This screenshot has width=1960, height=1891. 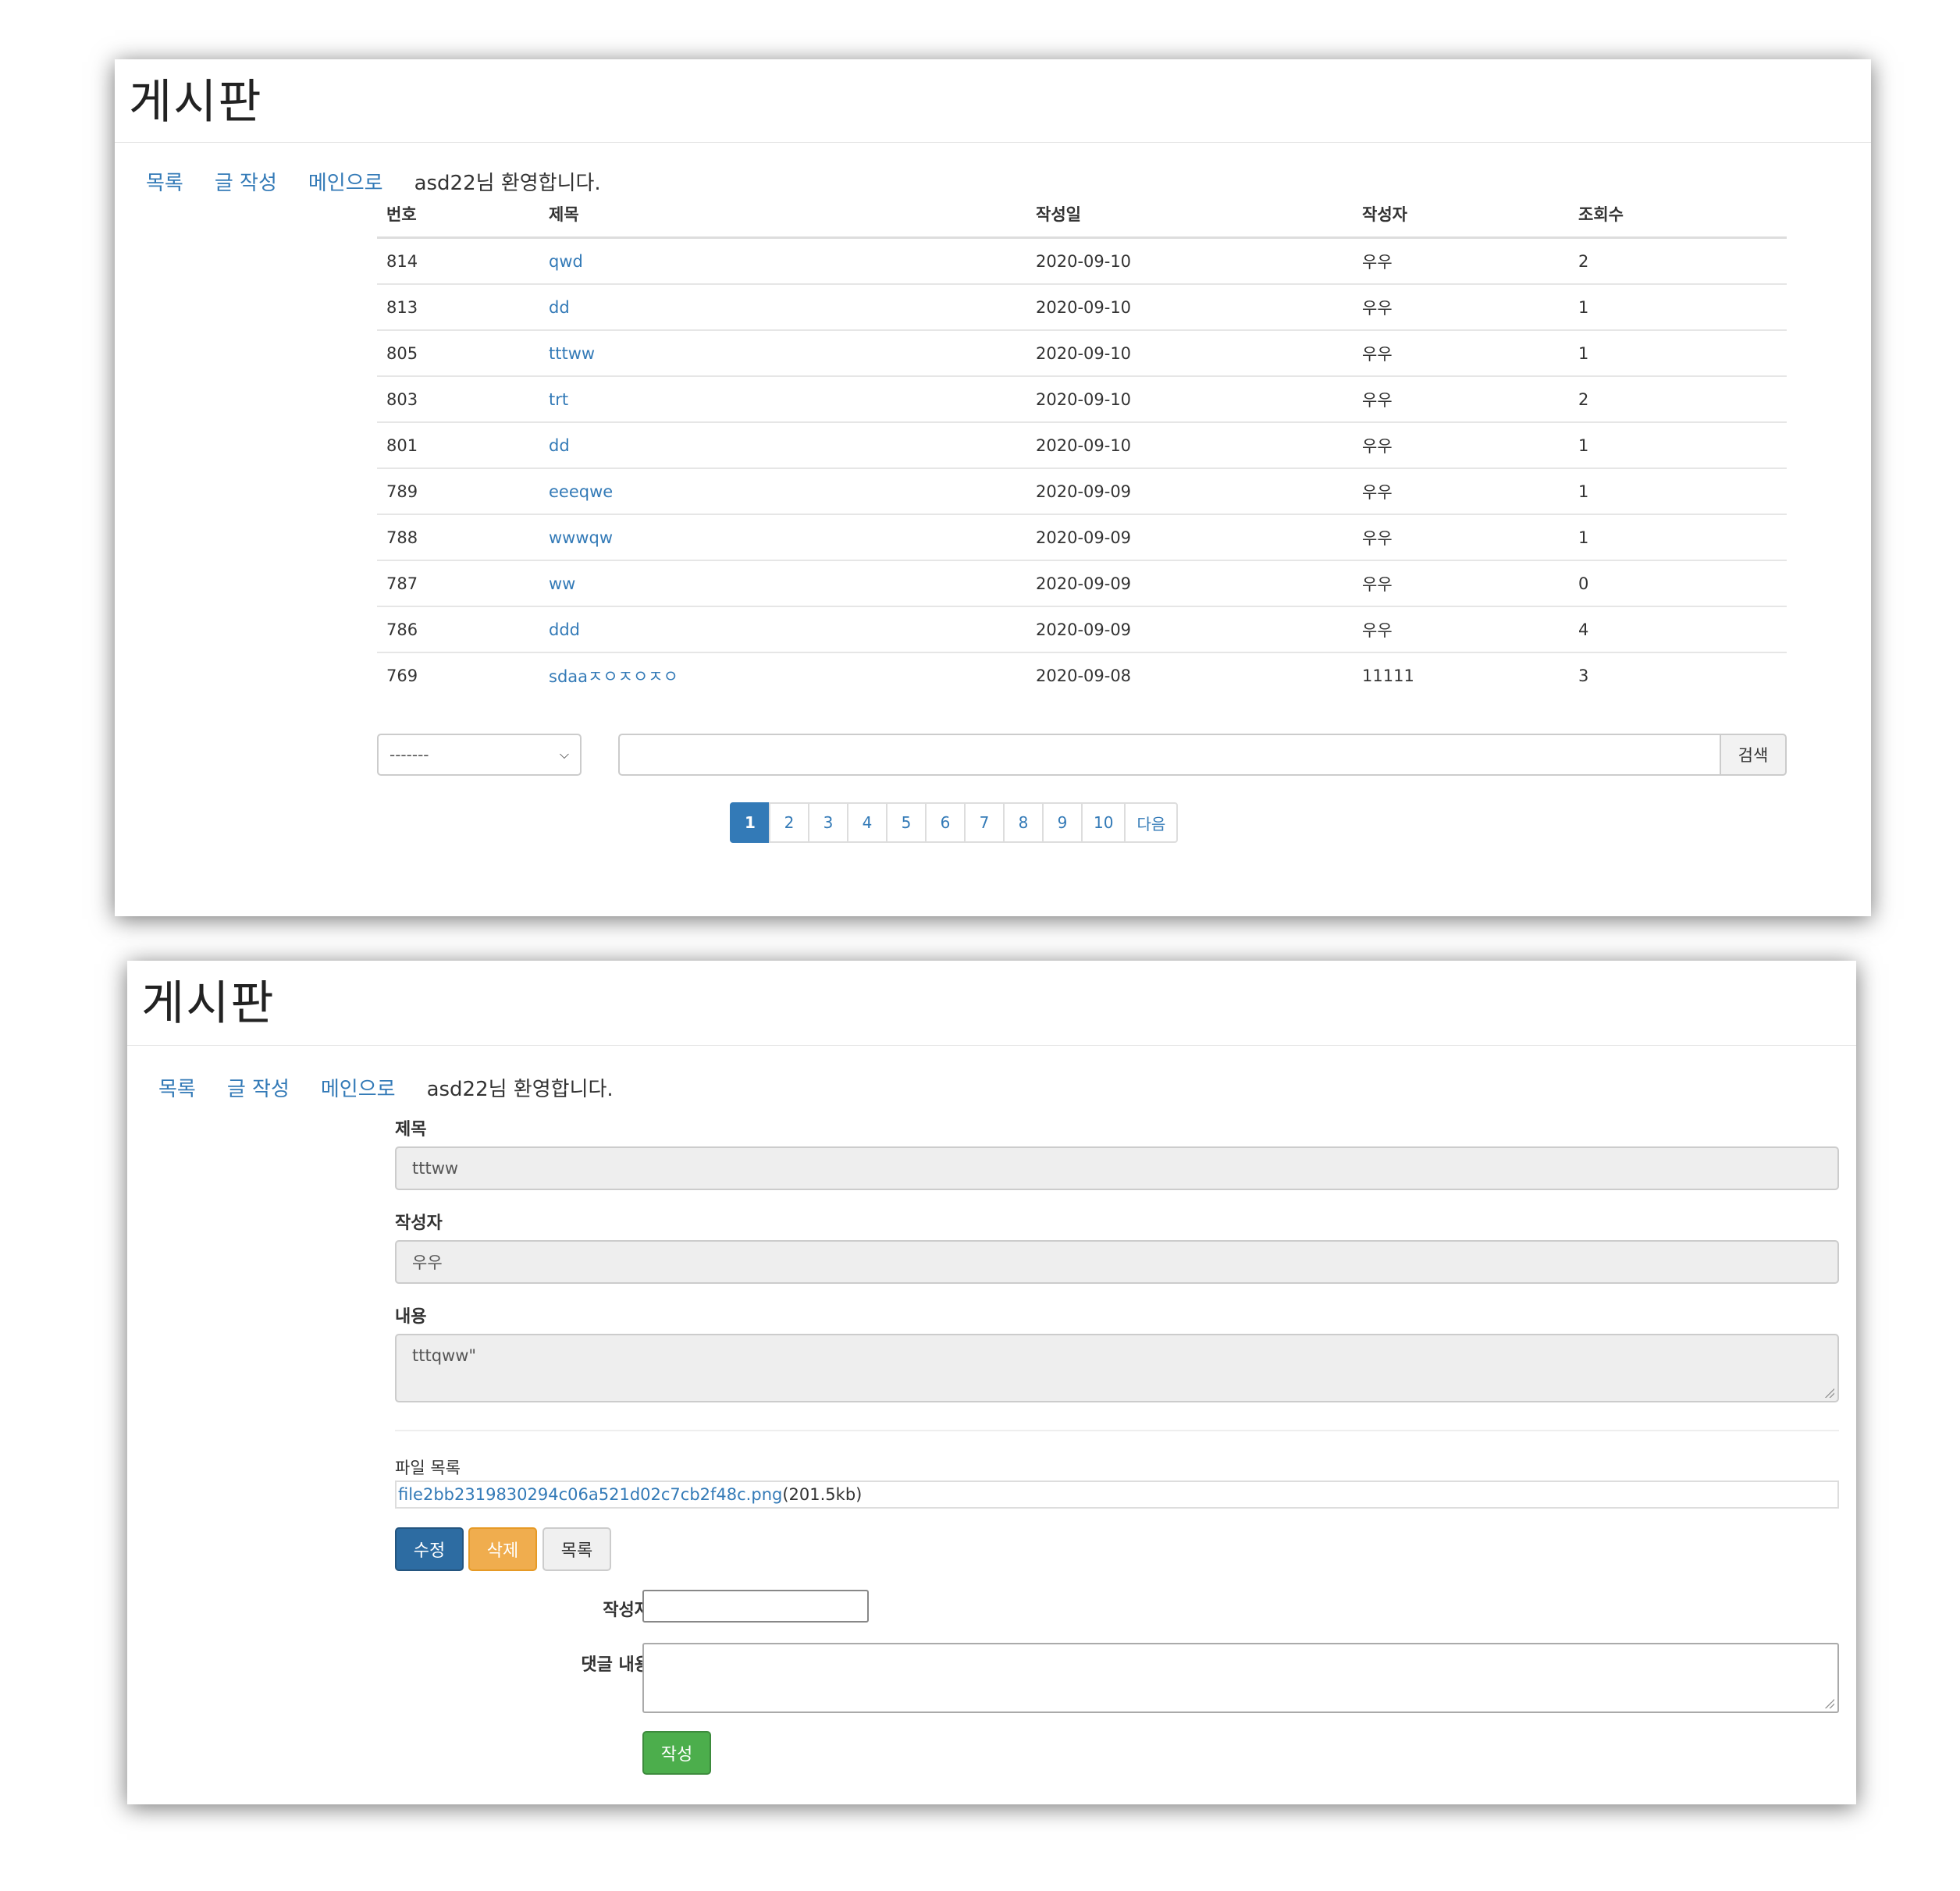 What do you see at coordinates (1023, 822) in the screenshot?
I see `page-link-8: 8` at bounding box center [1023, 822].